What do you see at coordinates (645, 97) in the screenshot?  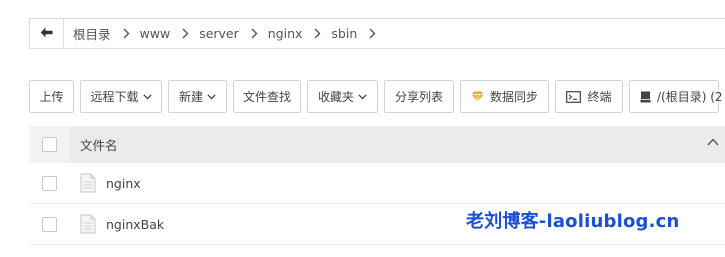 I see `disk-icon` at bounding box center [645, 97].